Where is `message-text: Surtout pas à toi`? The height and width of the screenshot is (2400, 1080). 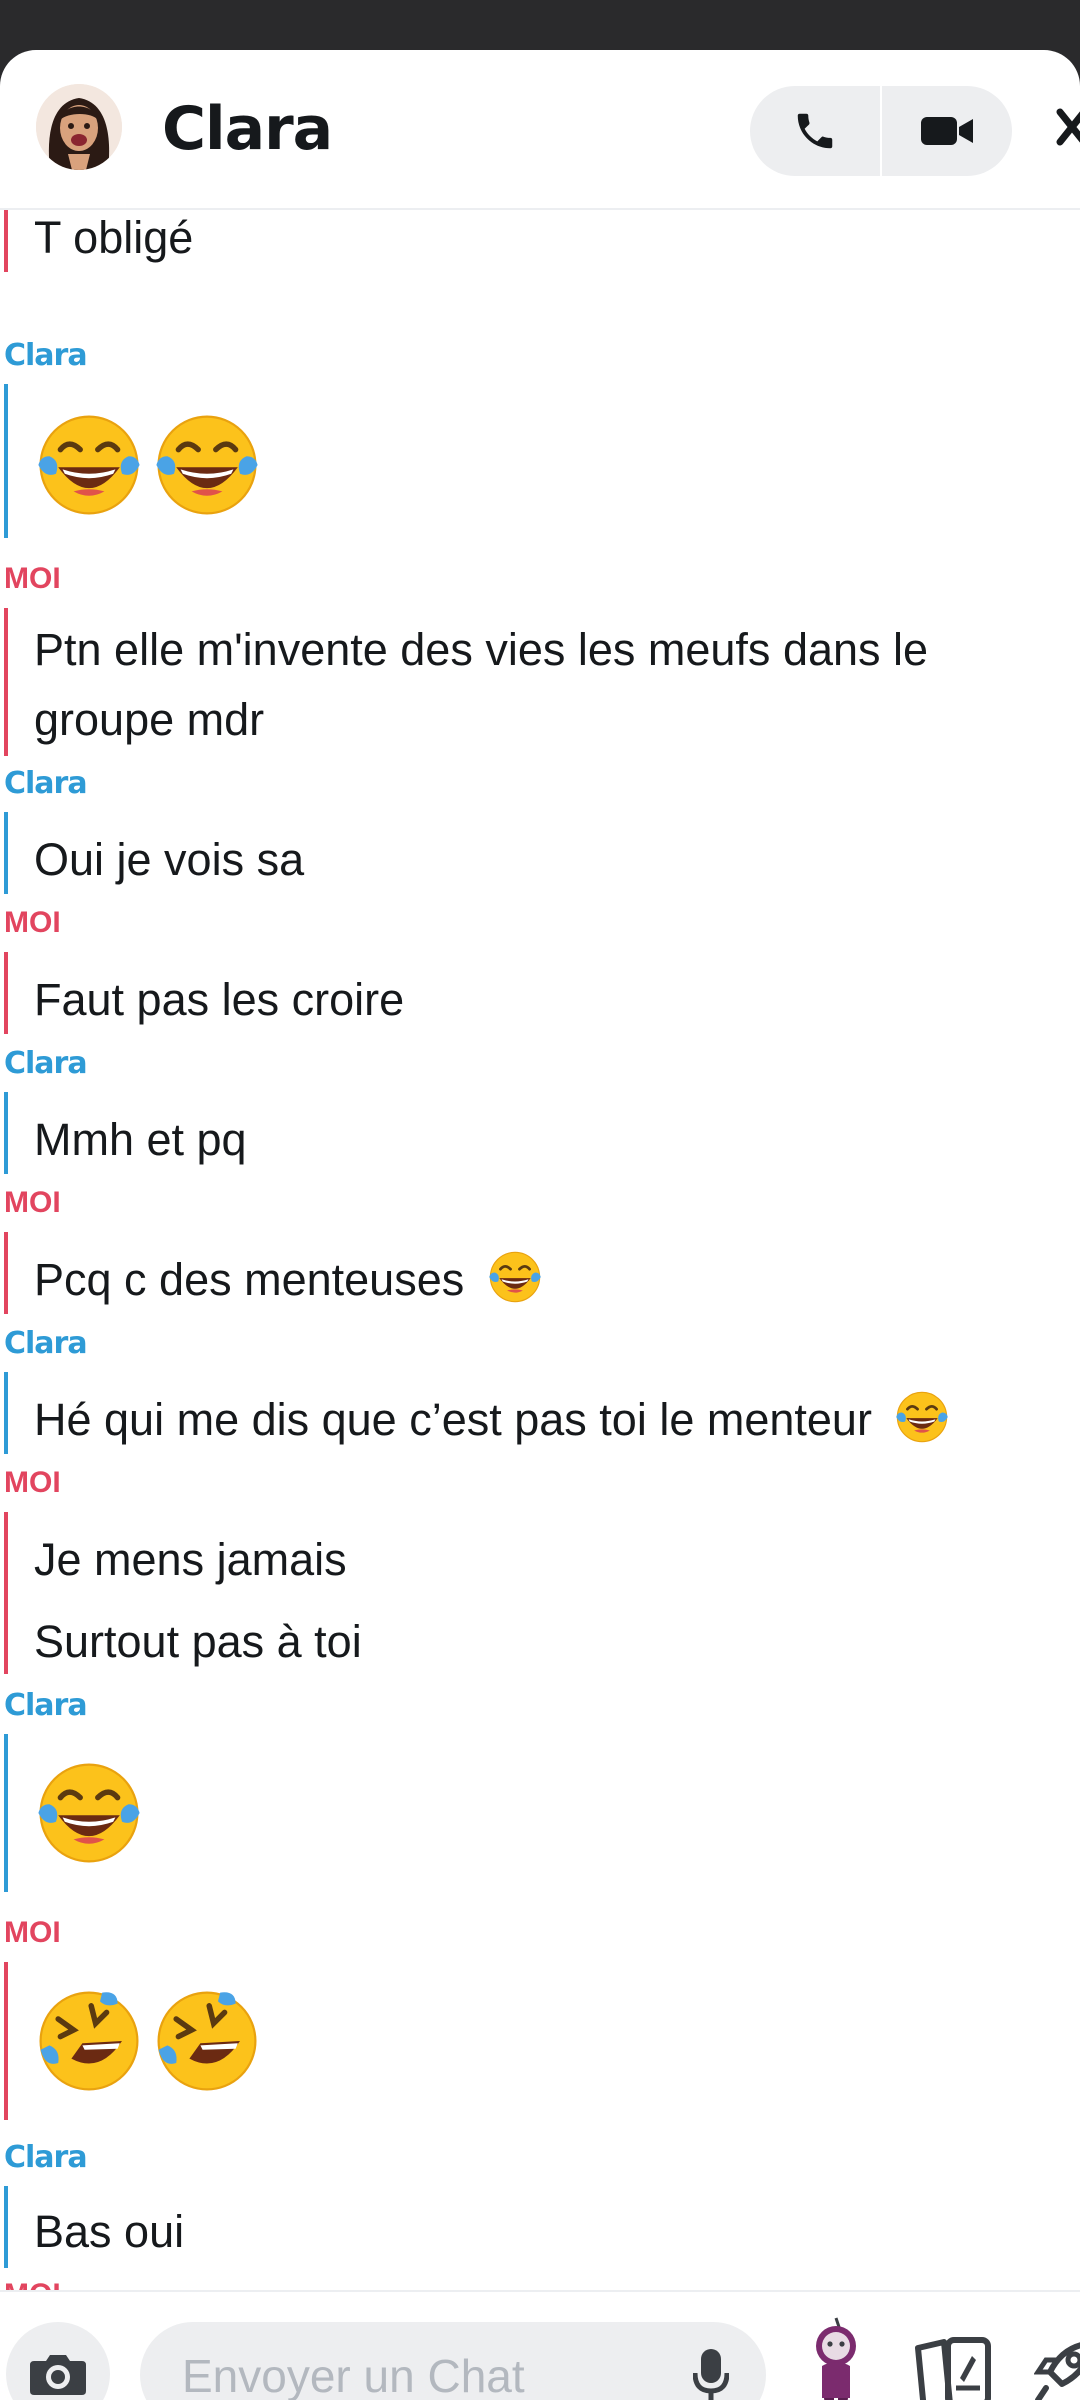 message-text: Surtout pas à toi is located at coordinates (198, 1641).